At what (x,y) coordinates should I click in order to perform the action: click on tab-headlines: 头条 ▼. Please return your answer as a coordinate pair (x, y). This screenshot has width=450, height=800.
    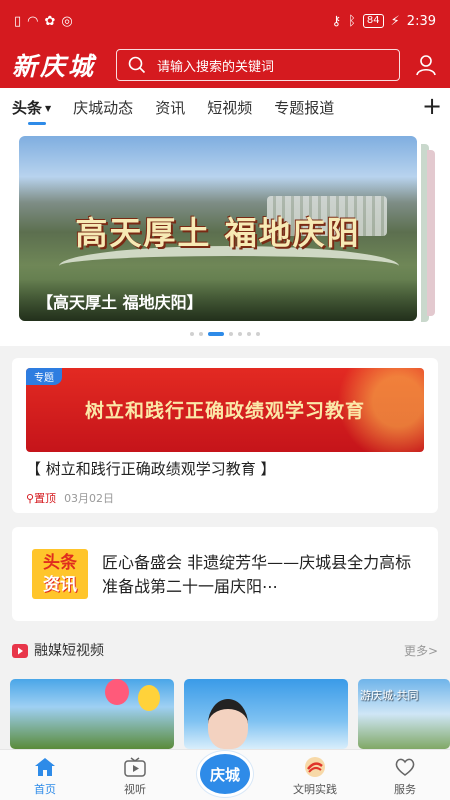
    Looking at the image, I should click on (32, 111).